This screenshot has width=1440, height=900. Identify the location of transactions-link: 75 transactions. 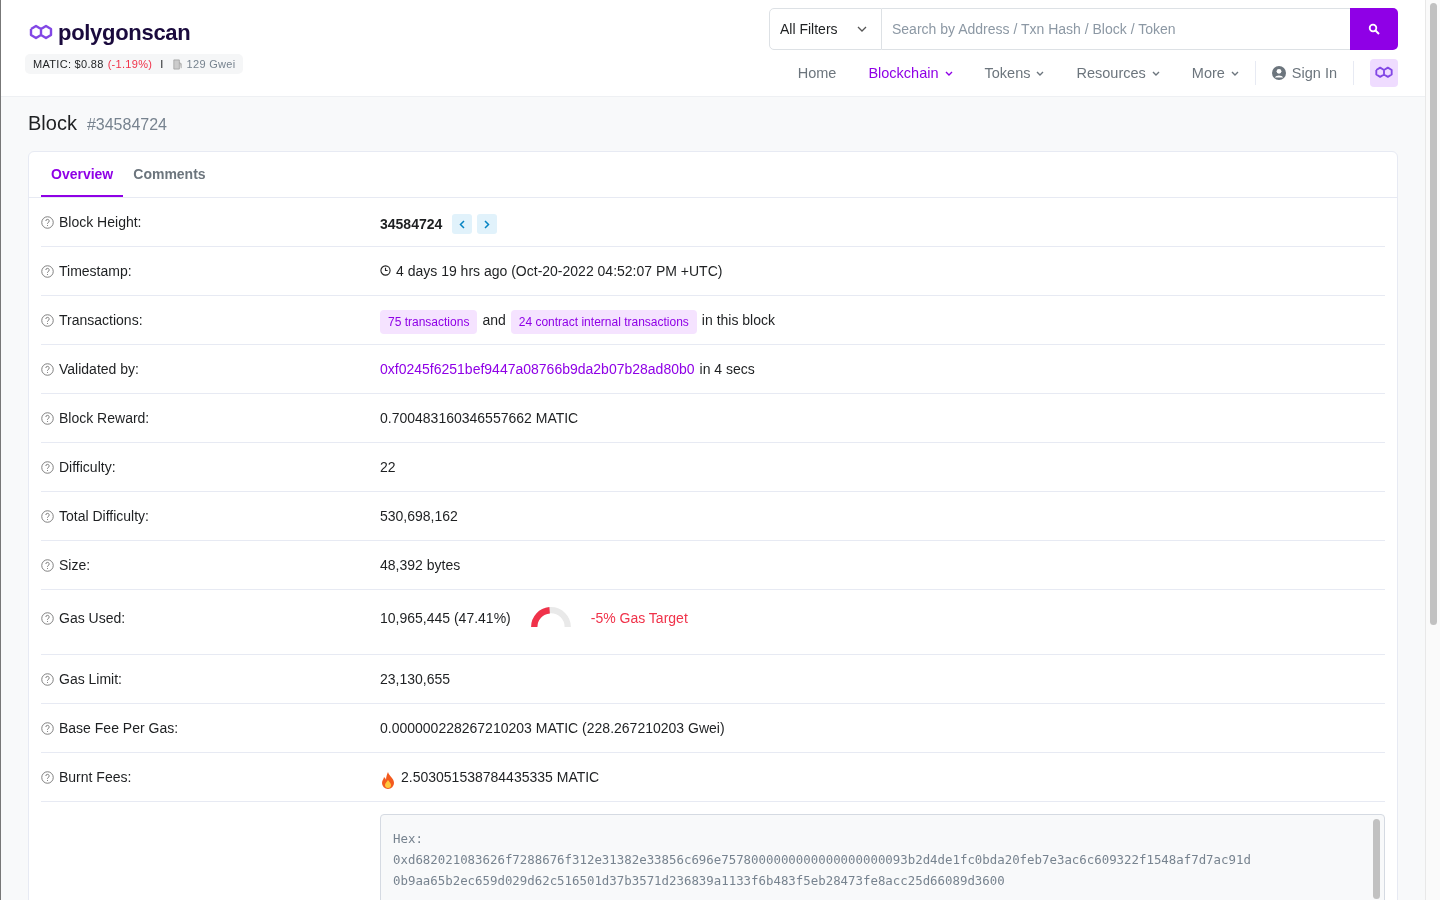
(429, 322).